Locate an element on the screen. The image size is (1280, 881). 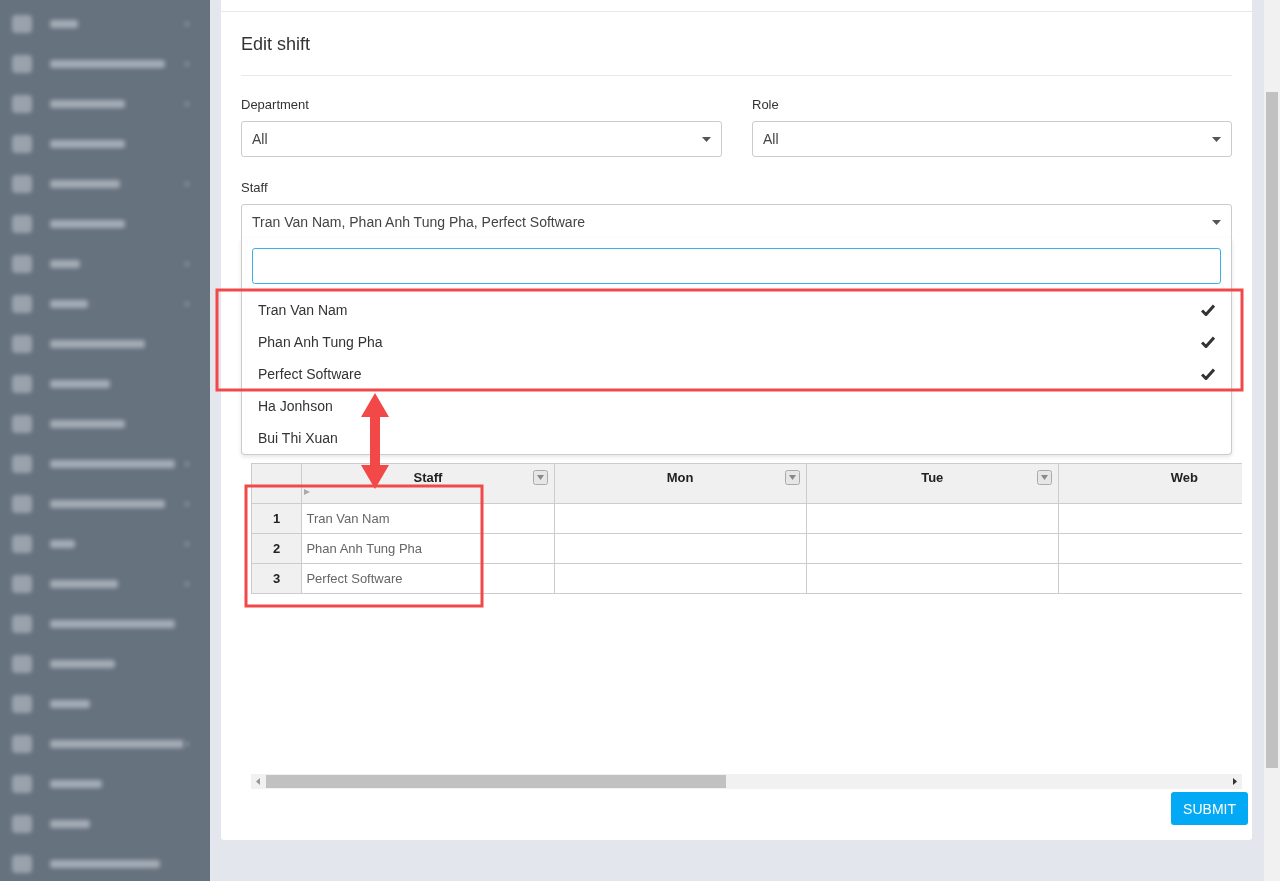
select-field: Tran Van Nam, Phan Anh Tung Pha, Perfect Software is located at coordinates (736, 222).